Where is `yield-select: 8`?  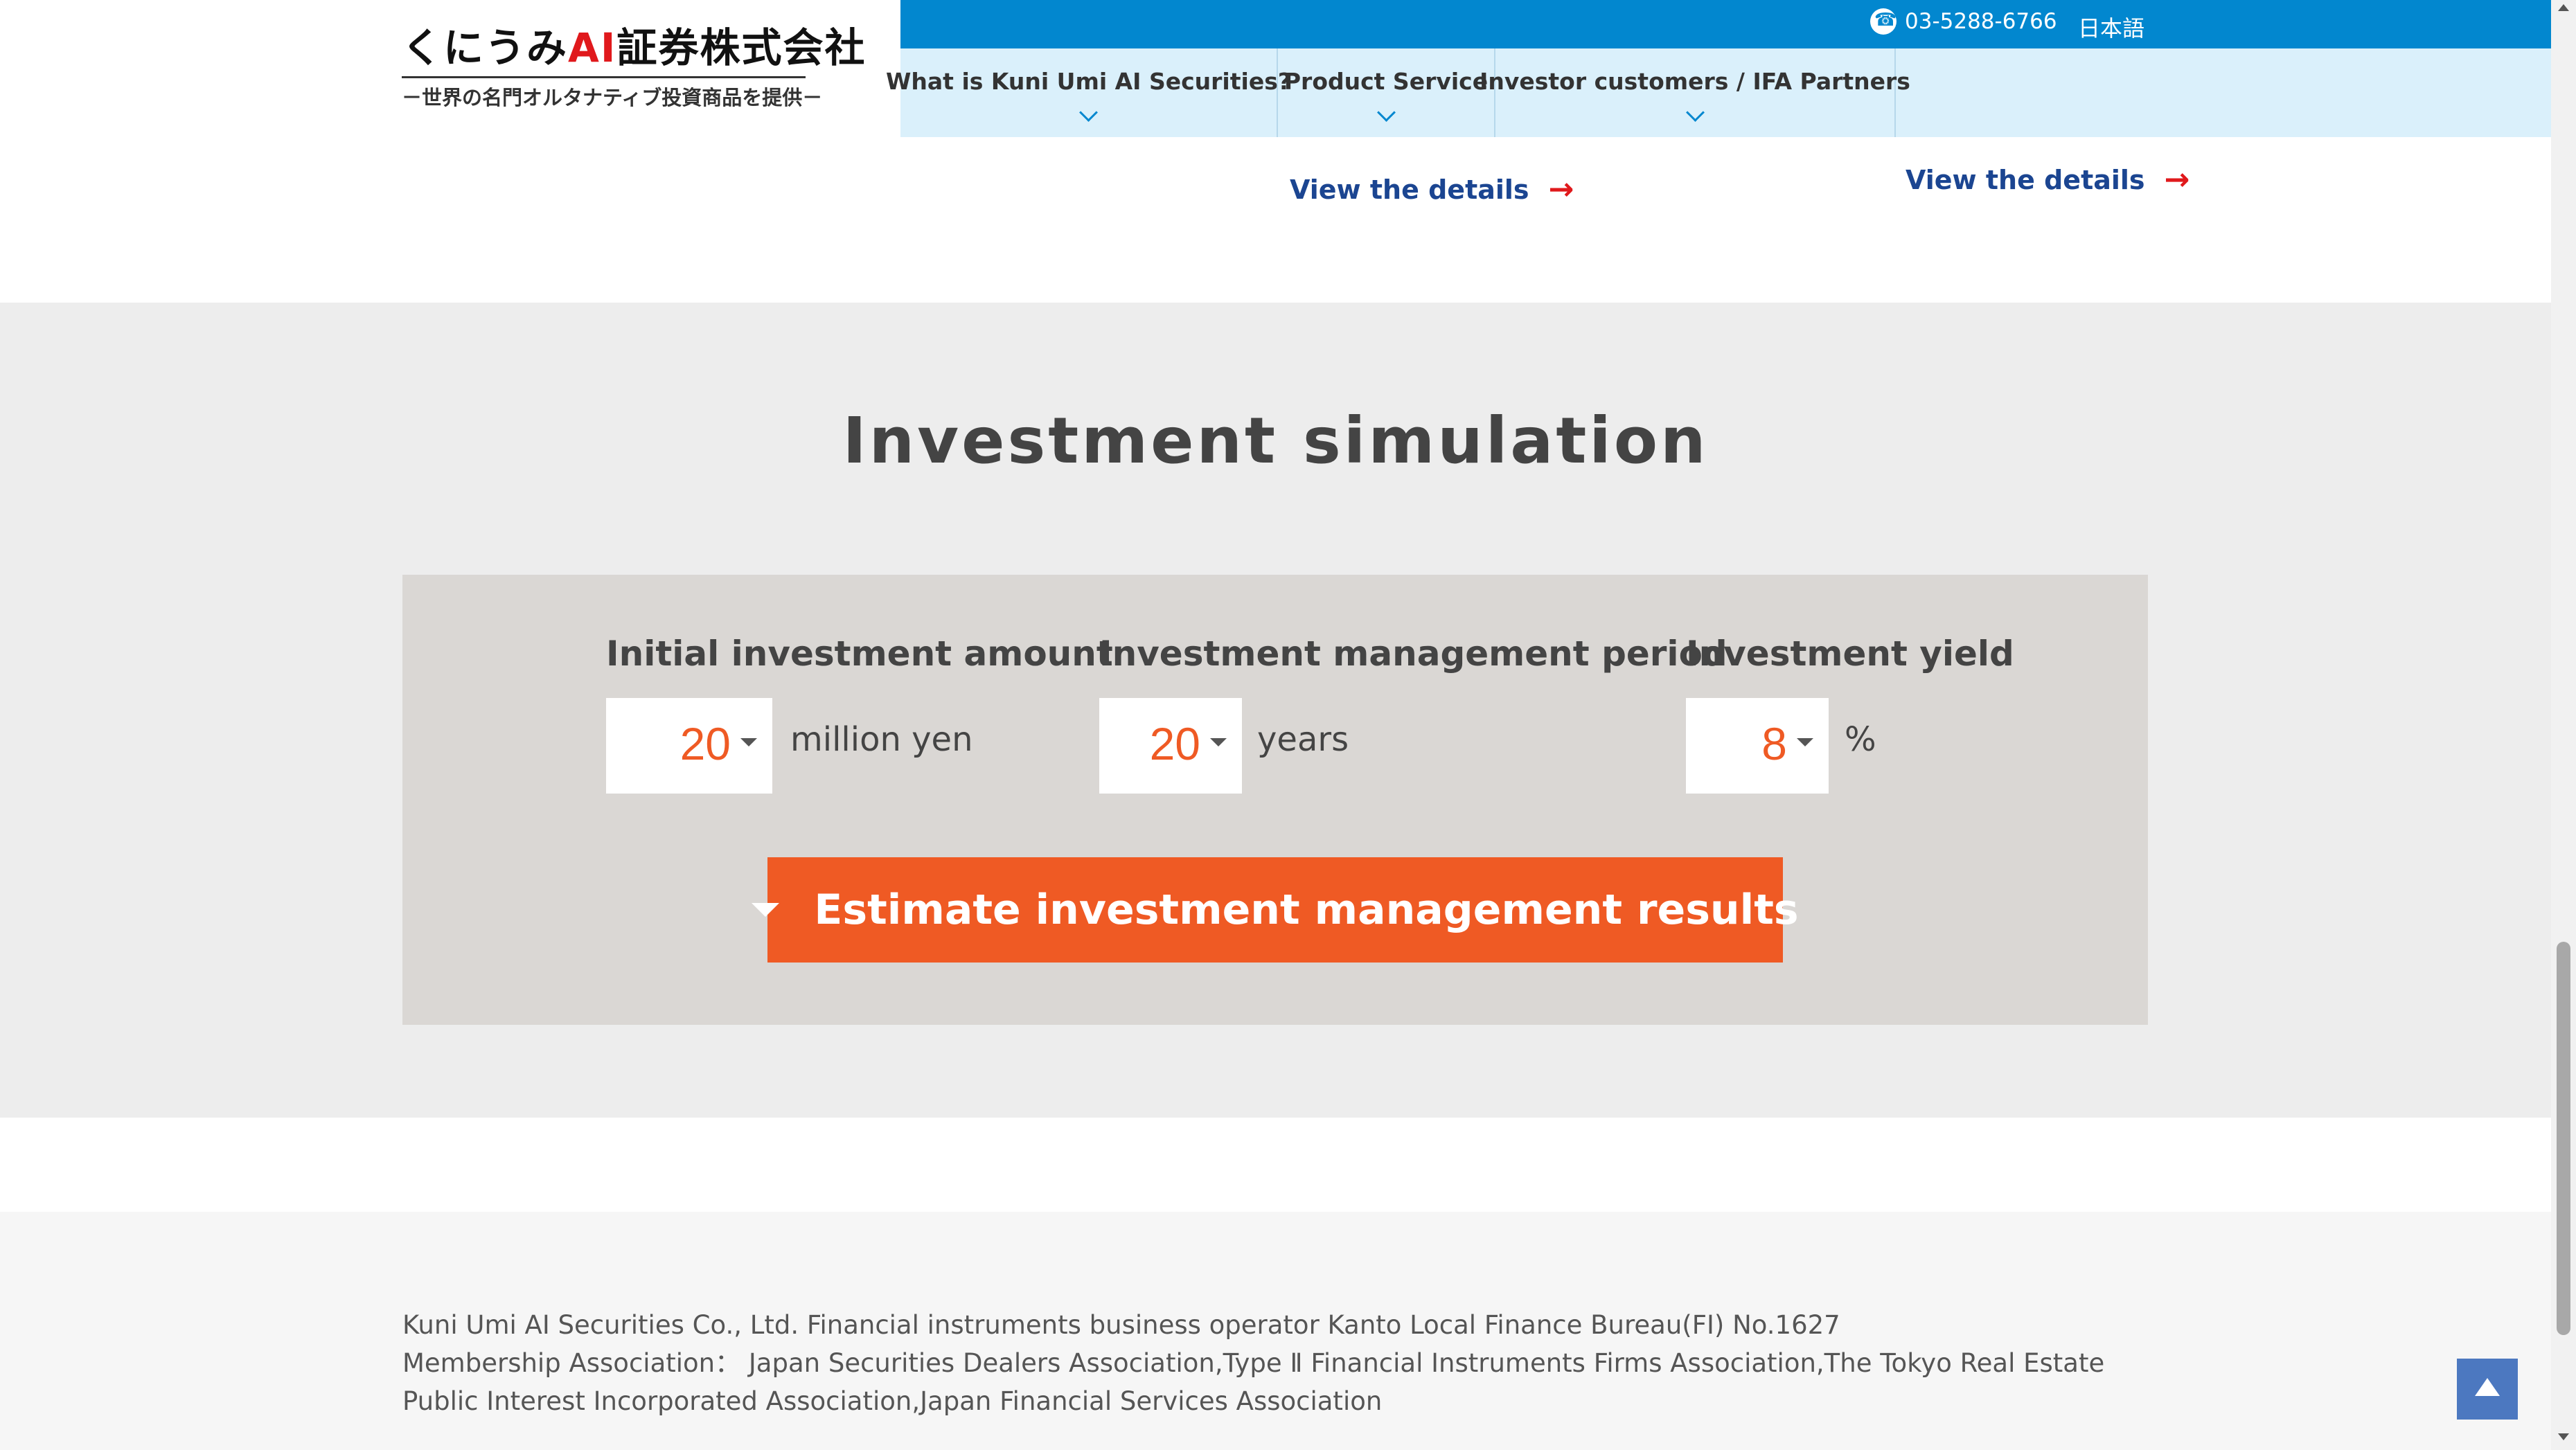 yield-select: 8 is located at coordinates (1757, 746).